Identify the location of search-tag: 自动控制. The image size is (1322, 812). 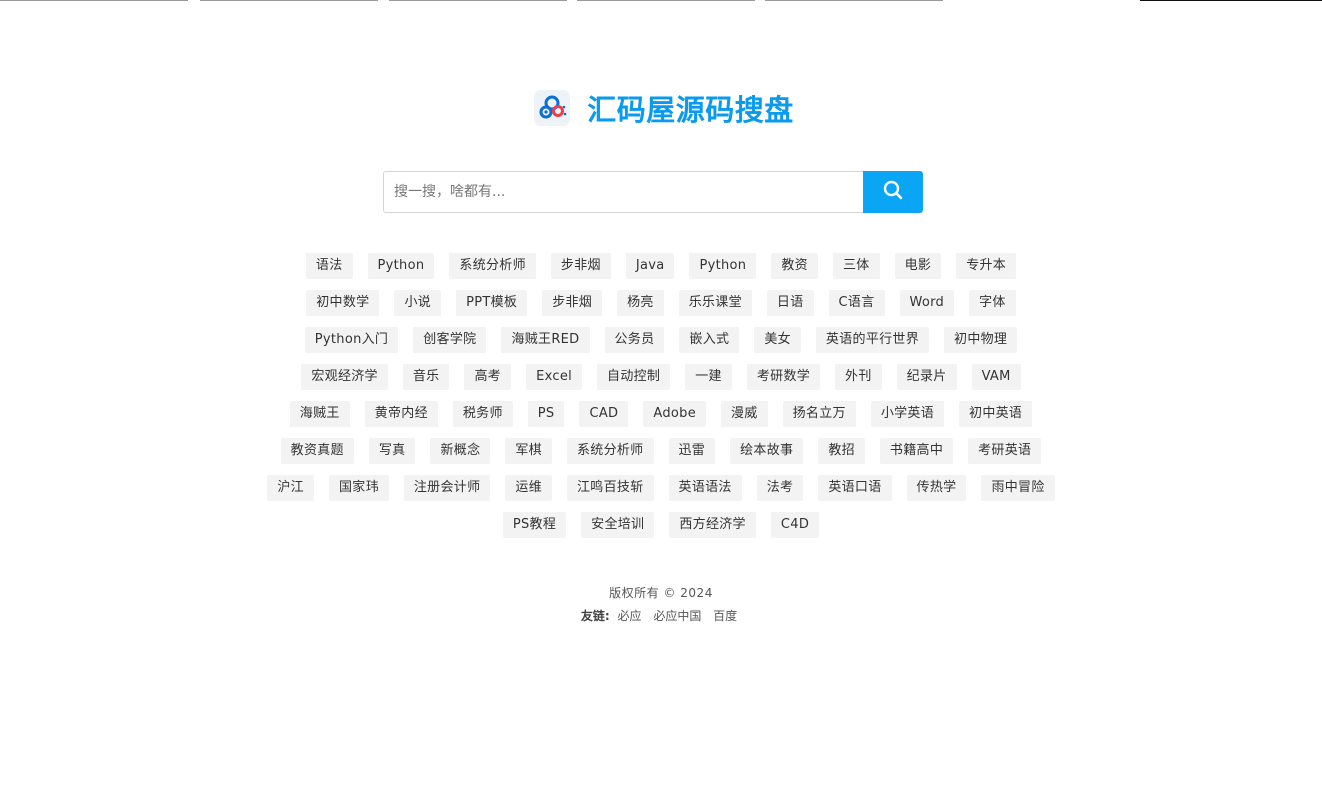
(634, 377).